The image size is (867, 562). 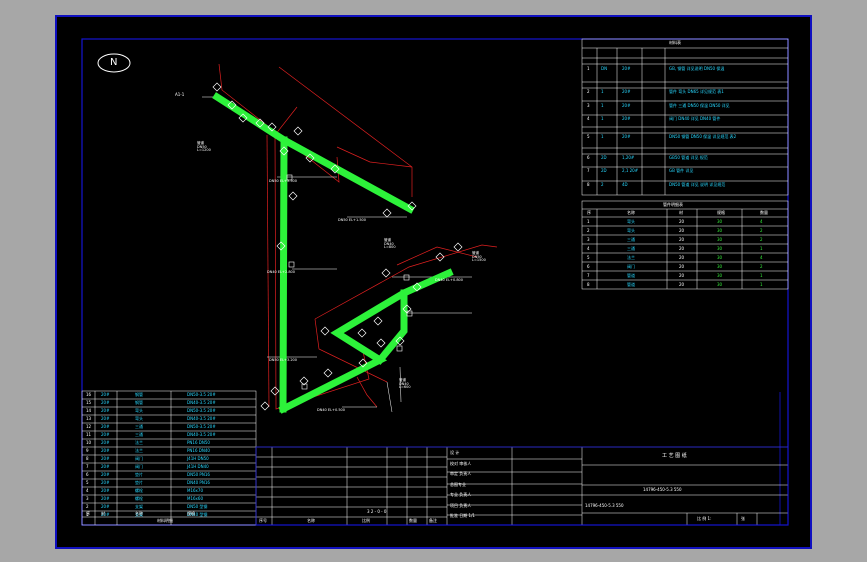 What do you see at coordinates (139, 490) in the screenshot?
I see `left-table-cell: 螺栓` at bounding box center [139, 490].